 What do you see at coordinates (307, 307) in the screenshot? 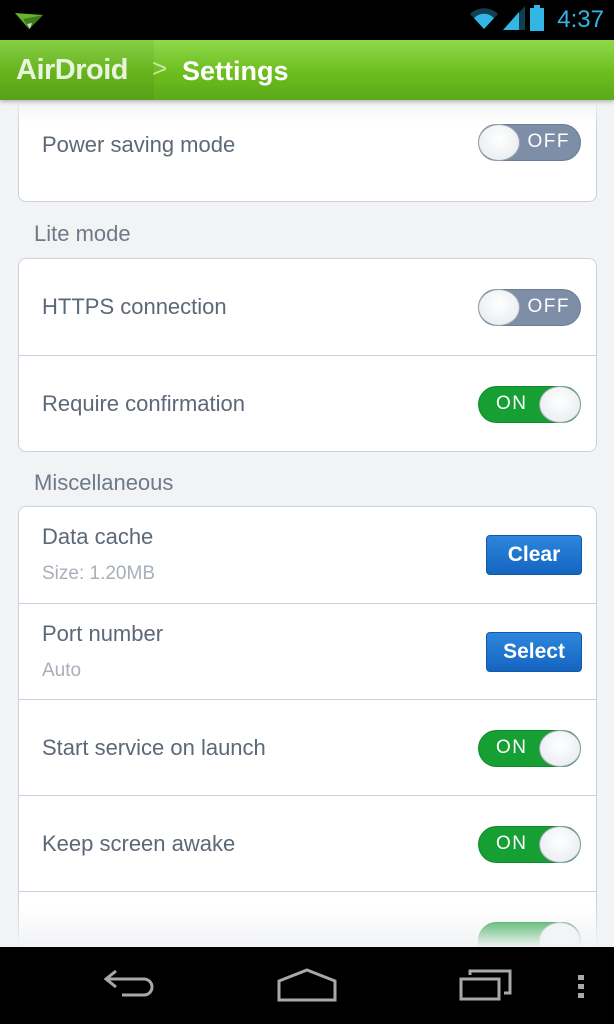
I see `setting-https-connection: HTTPS connection OFF` at bounding box center [307, 307].